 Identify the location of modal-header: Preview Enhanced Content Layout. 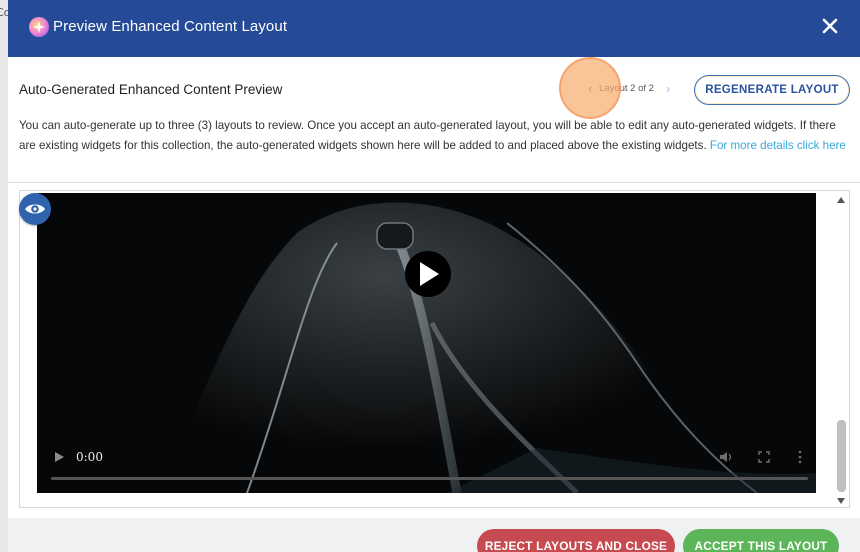
(434, 28).